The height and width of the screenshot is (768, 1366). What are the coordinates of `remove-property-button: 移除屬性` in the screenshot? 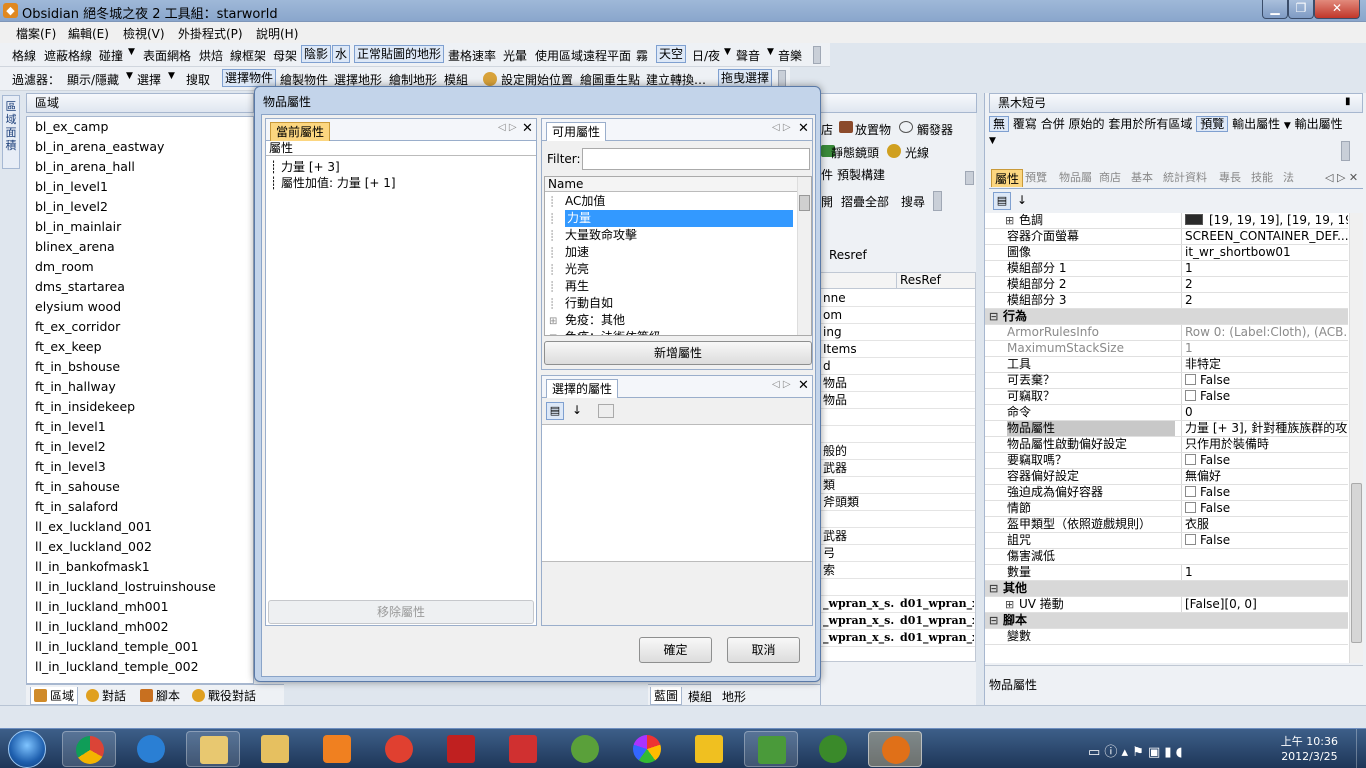 It's located at (401, 612).